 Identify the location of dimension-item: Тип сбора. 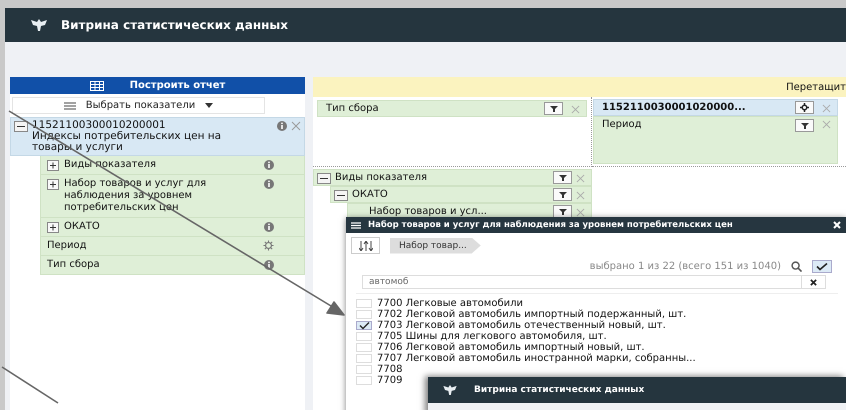
(172, 265).